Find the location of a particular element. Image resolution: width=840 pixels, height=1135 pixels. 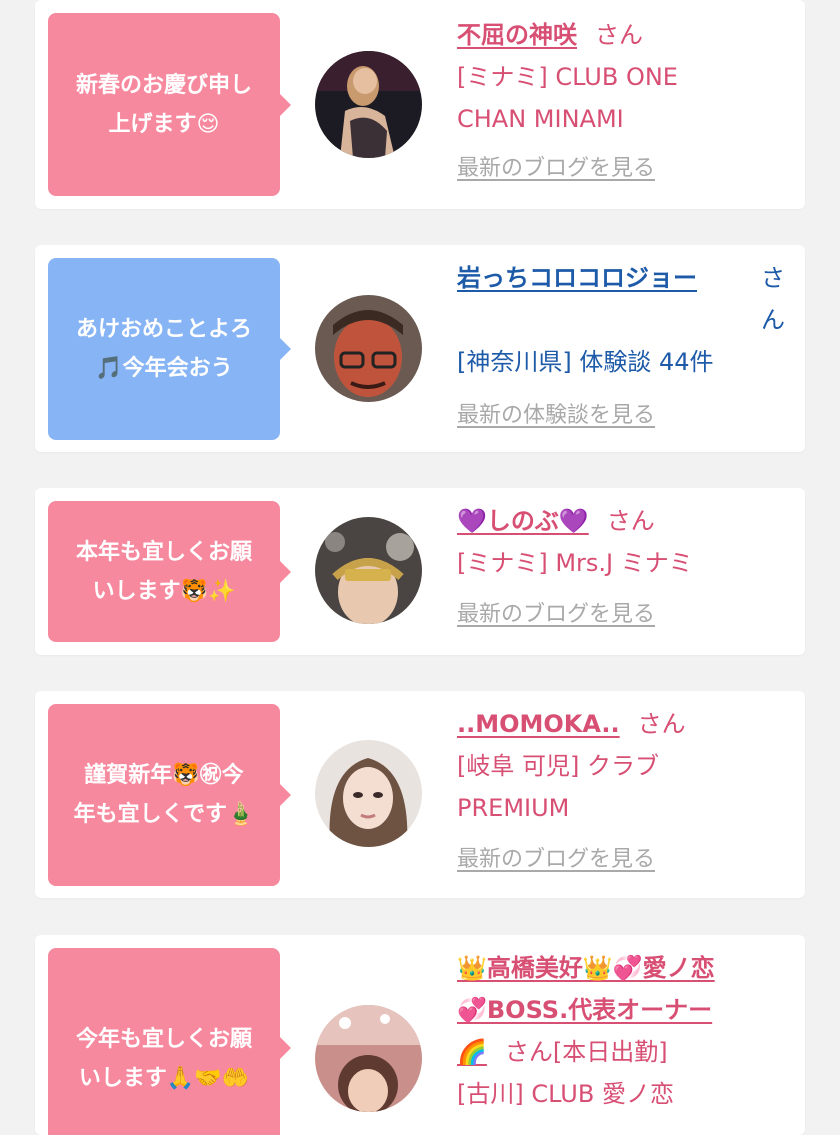

user-name-link: 不屈の神咲 is located at coordinates (517, 35).